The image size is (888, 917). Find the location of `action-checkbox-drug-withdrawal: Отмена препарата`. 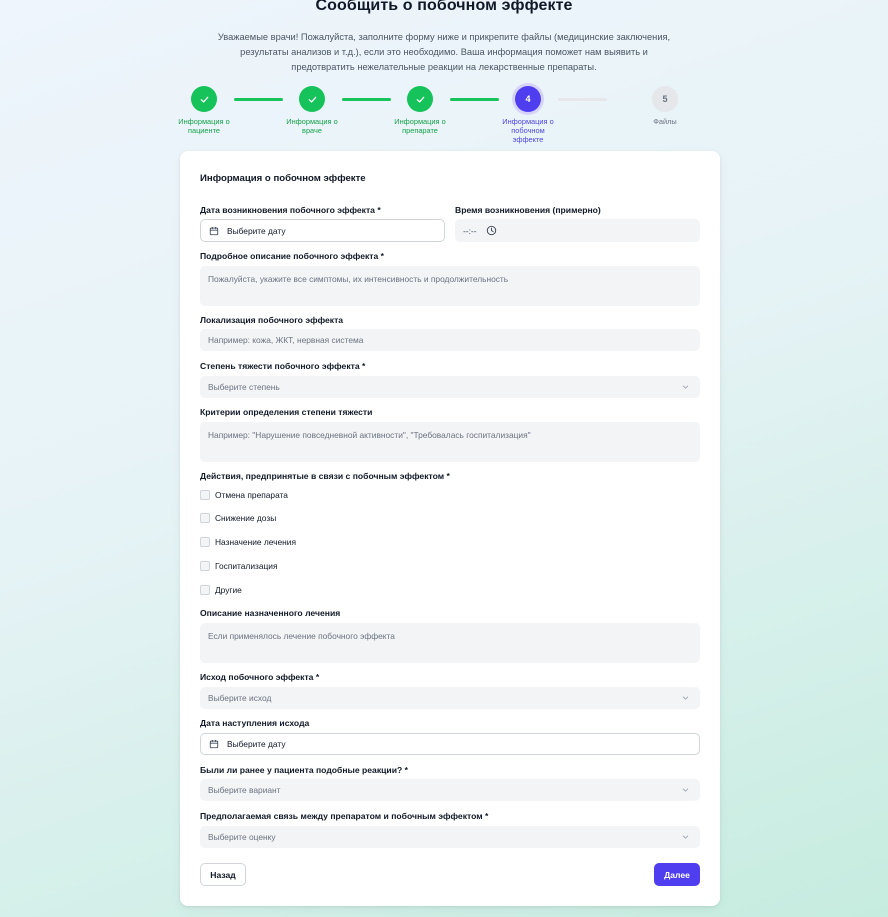

action-checkbox-drug-withdrawal: Отмена препарата is located at coordinates (244, 495).